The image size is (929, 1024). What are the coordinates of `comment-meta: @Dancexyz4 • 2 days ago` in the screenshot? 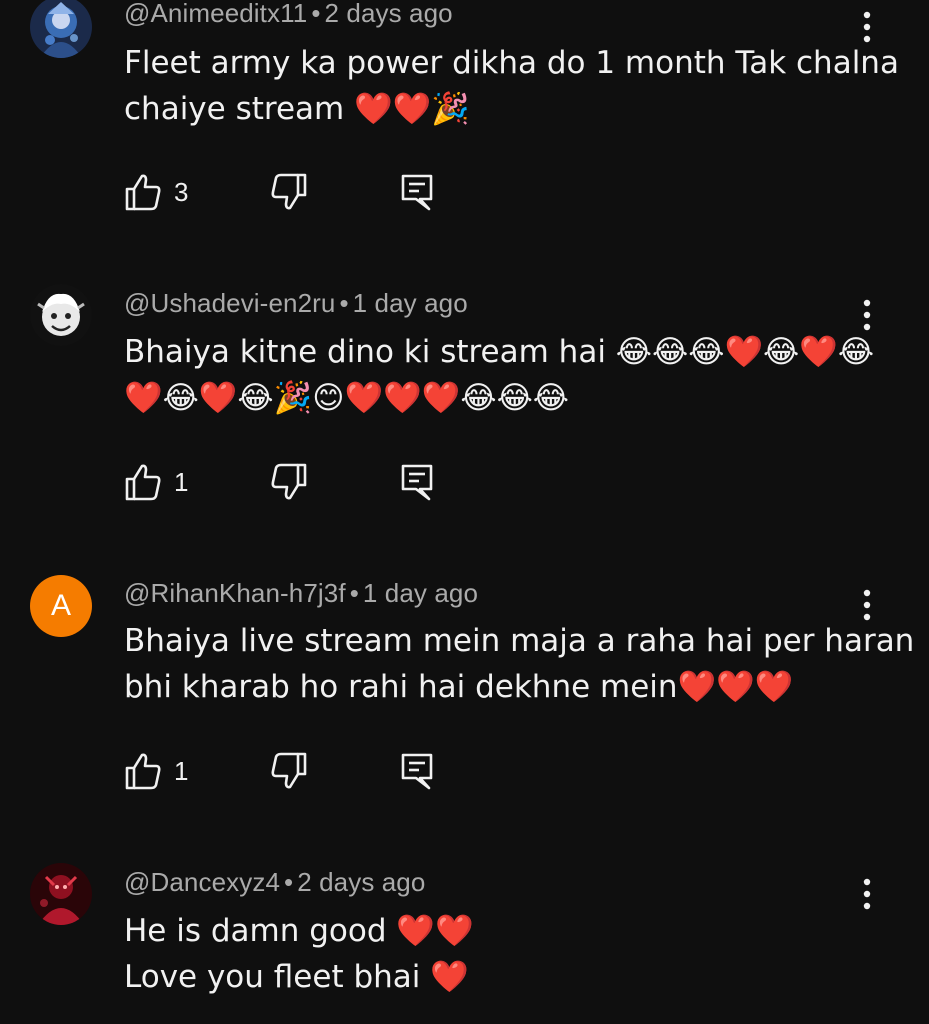 It's located at (274, 882).